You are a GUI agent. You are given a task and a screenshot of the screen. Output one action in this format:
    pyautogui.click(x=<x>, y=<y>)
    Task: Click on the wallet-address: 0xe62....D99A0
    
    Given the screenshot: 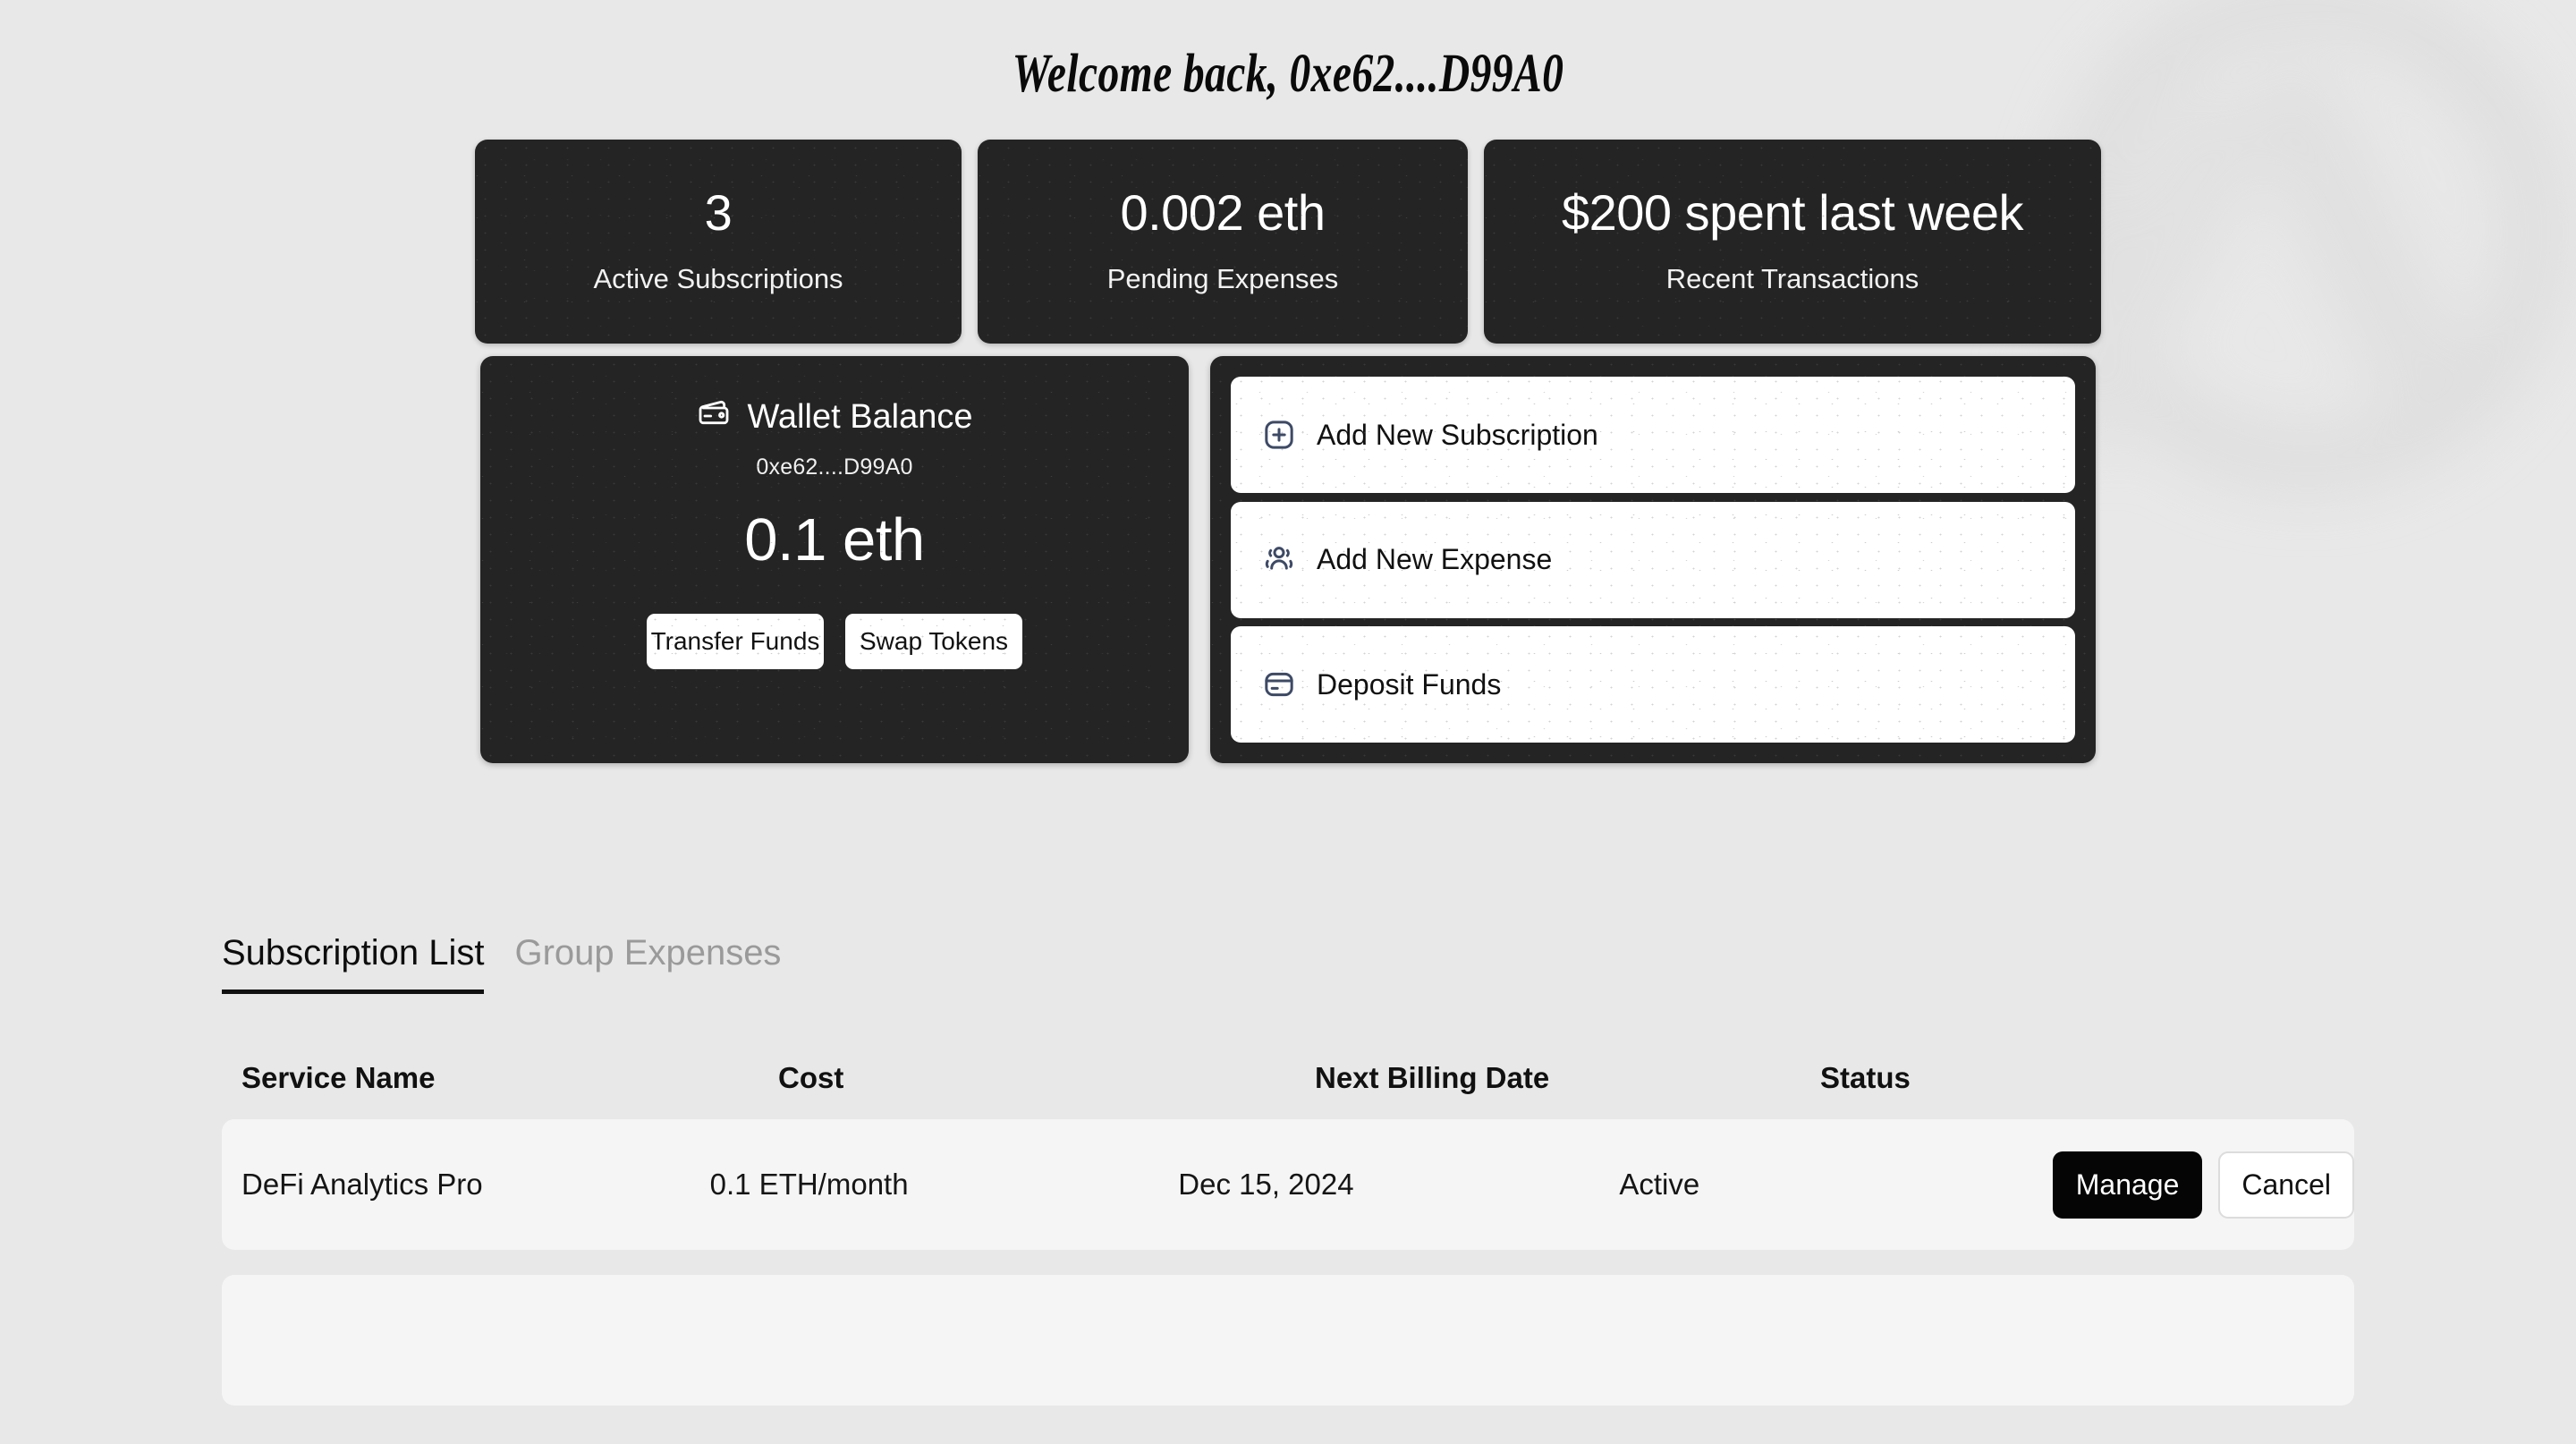 What is the action you would take?
    pyautogui.click(x=834, y=467)
    